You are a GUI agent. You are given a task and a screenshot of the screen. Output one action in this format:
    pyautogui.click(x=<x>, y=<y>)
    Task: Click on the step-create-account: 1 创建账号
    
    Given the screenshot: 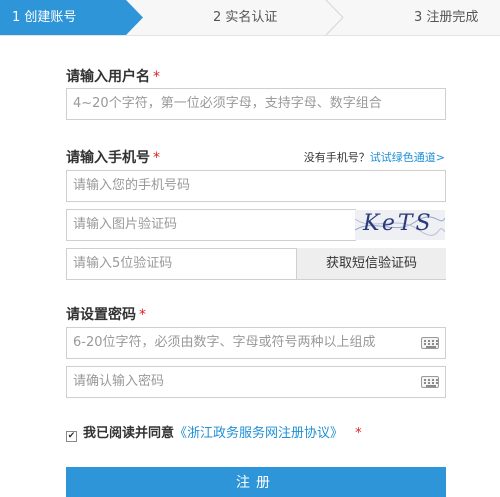 What is the action you would take?
    pyautogui.click(x=44, y=17)
    